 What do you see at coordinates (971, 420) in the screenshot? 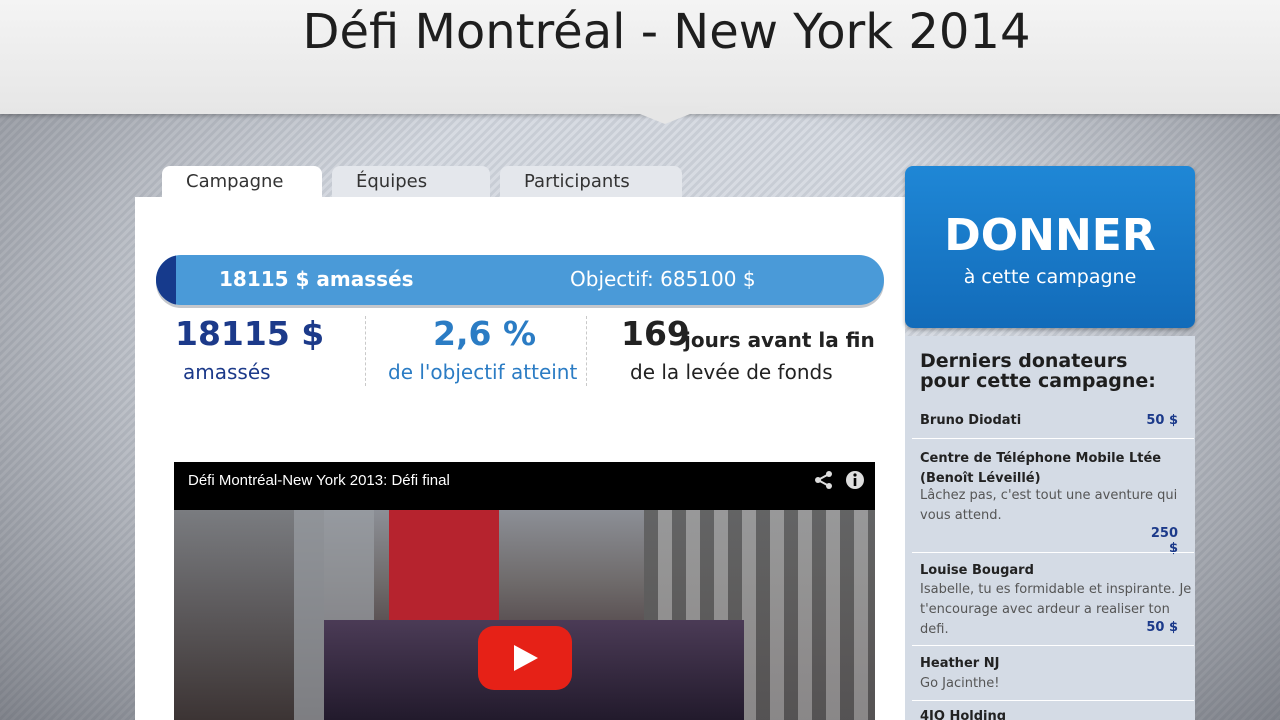
I see `donor-name: Bruno Diodati` at bounding box center [971, 420].